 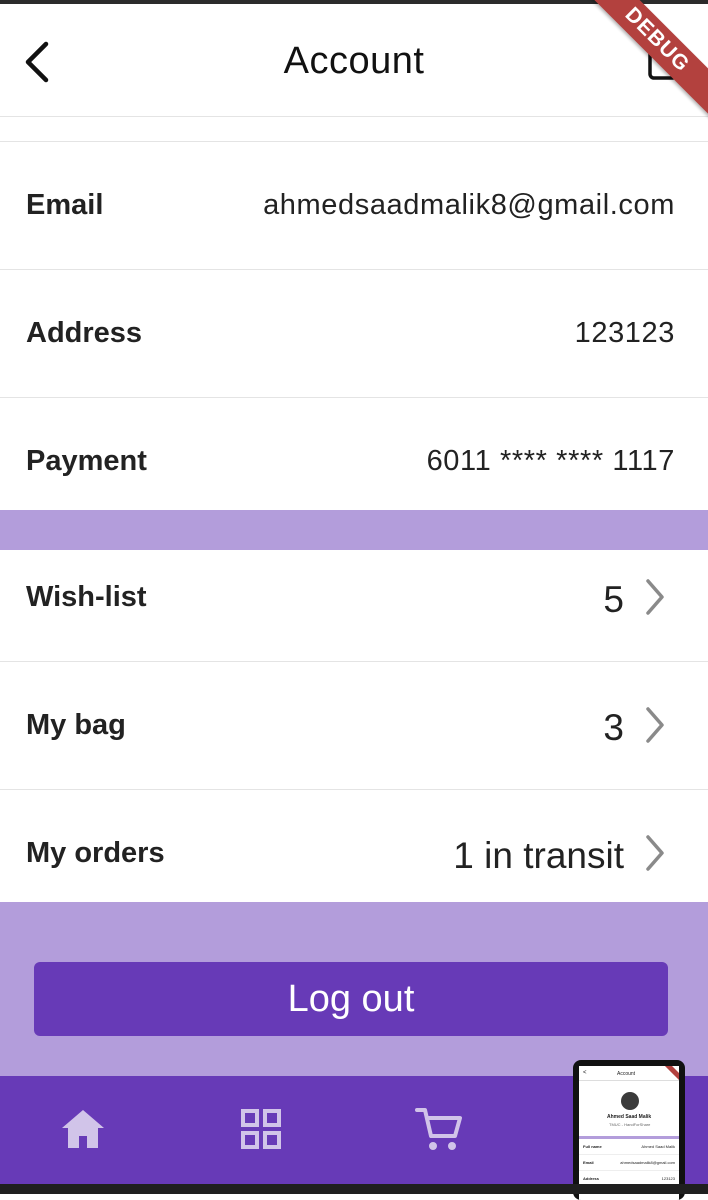 I want to click on preview-row-label: Address, so click(x=591, y=1178).